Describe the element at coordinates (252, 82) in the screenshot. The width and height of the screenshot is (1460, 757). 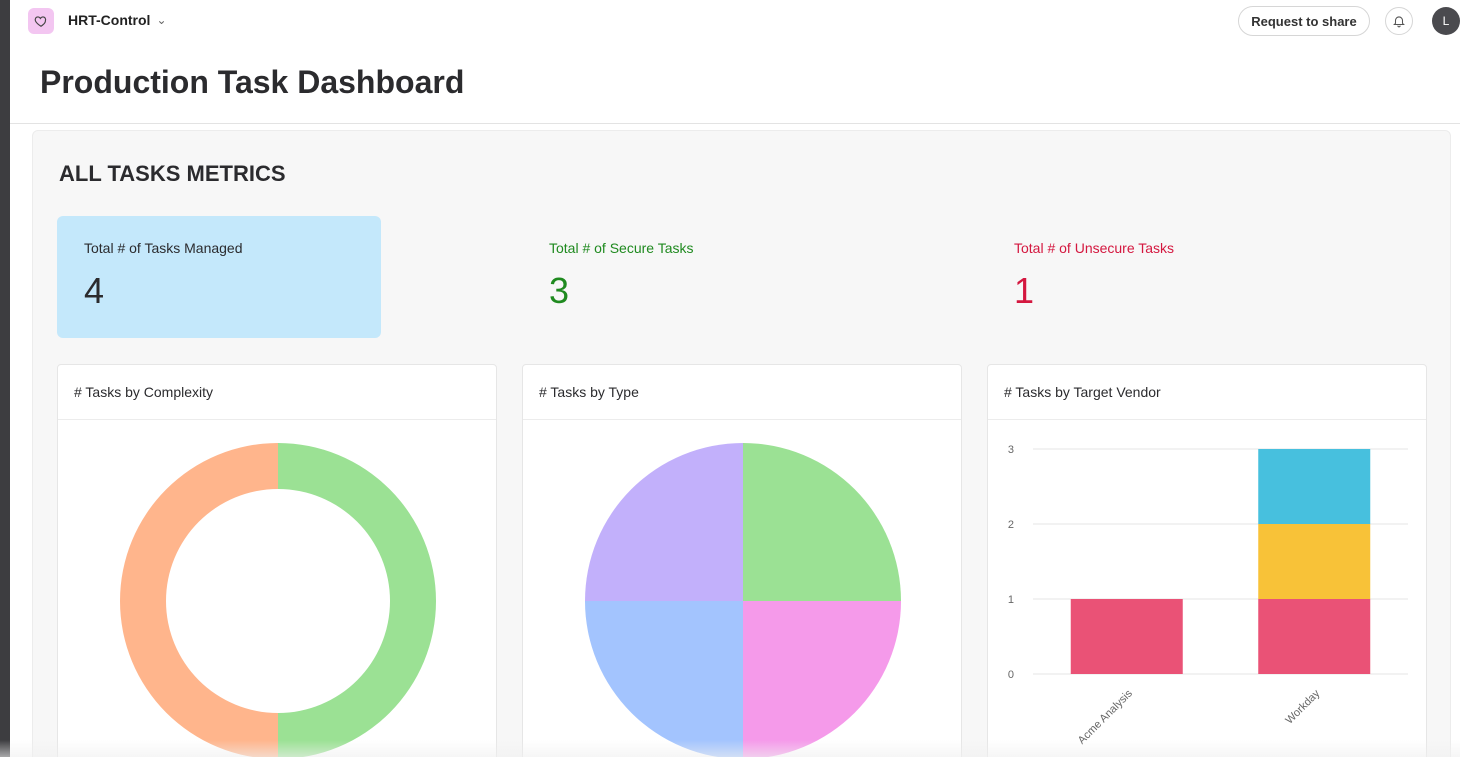
I see `page-title: Production Task Dashboard` at that location.